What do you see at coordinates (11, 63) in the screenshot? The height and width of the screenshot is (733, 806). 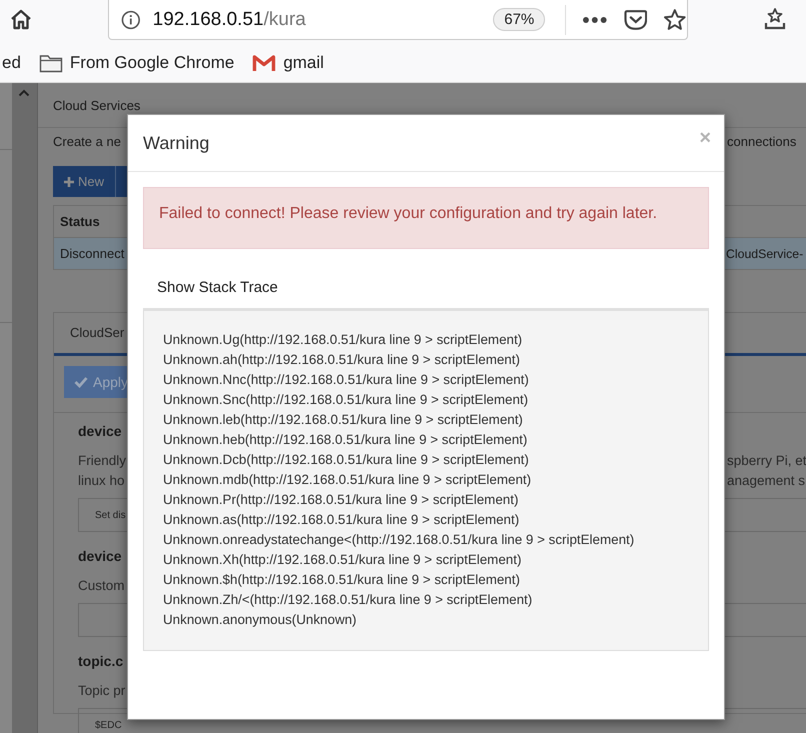 I see `bookmark-link: ed` at bounding box center [11, 63].